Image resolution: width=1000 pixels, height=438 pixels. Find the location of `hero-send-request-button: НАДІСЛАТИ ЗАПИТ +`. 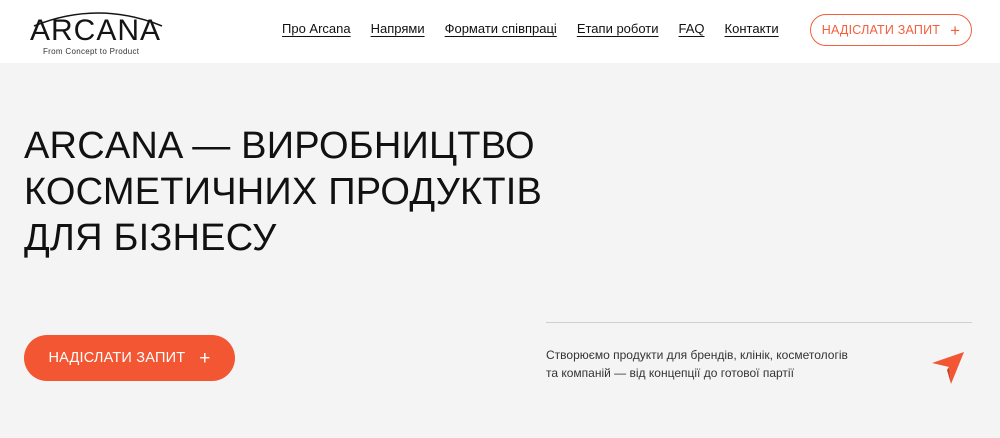

hero-send-request-button: НАДІСЛАТИ ЗАПИТ + is located at coordinates (129, 358).